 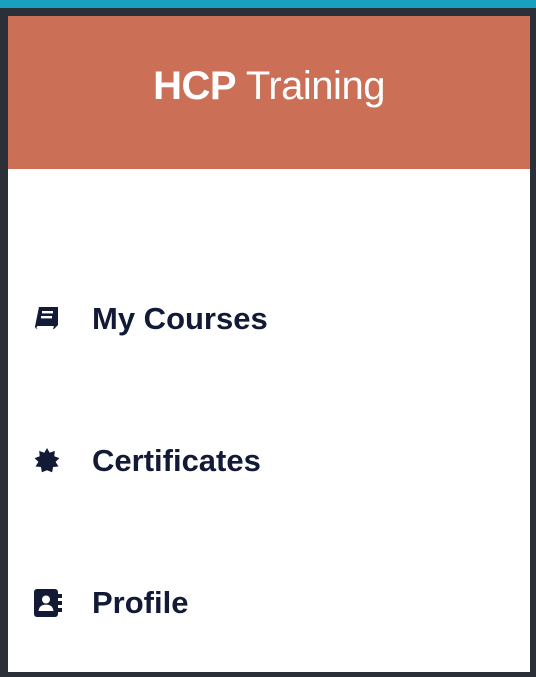 What do you see at coordinates (268, 4) in the screenshot?
I see `top-accent-bar` at bounding box center [268, 4].